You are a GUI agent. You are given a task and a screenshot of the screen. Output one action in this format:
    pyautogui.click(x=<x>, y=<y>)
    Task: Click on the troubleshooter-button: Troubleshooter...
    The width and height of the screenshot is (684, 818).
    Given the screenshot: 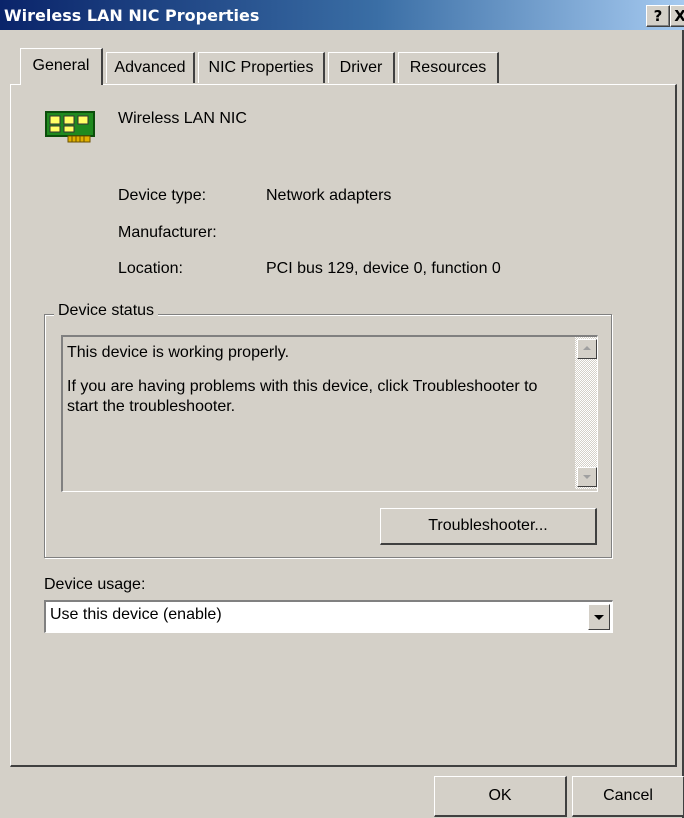 What is the action you would take?
    pyautogui.click(x=488, y=526)
    